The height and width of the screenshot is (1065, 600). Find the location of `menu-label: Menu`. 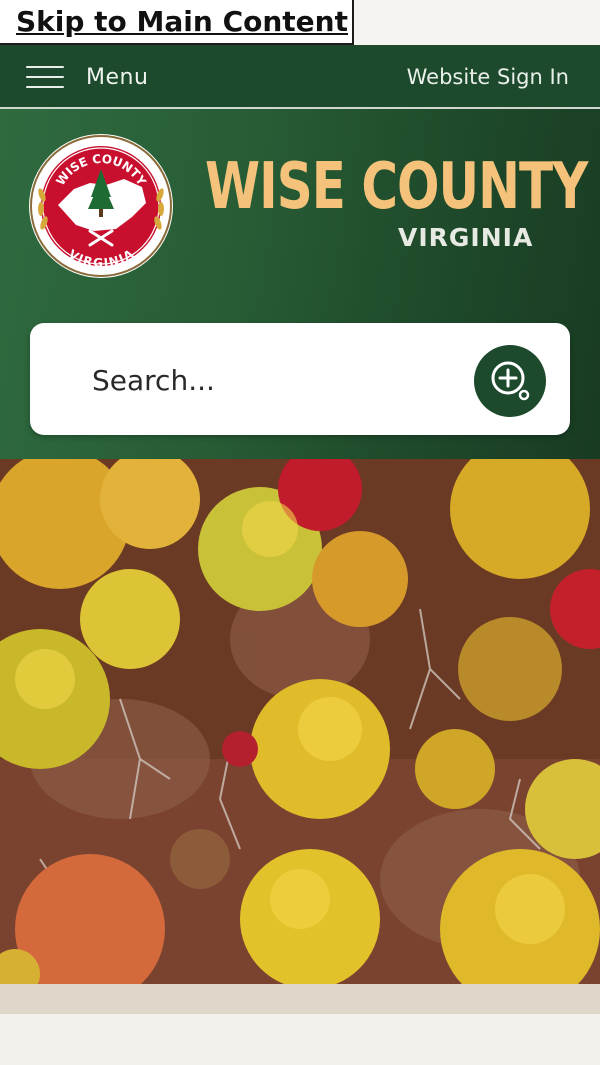

menu-label: Menu is located at coordinates (117, 77).